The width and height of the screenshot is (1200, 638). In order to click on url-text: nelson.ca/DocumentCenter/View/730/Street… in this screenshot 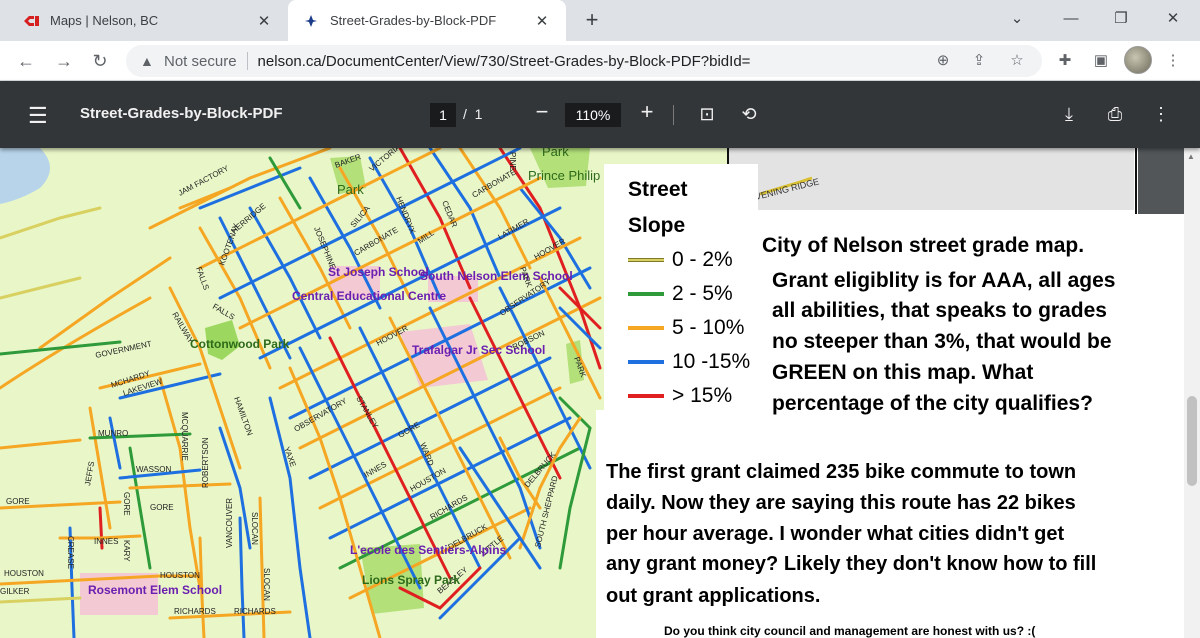, I will do `click(504, 61)`.